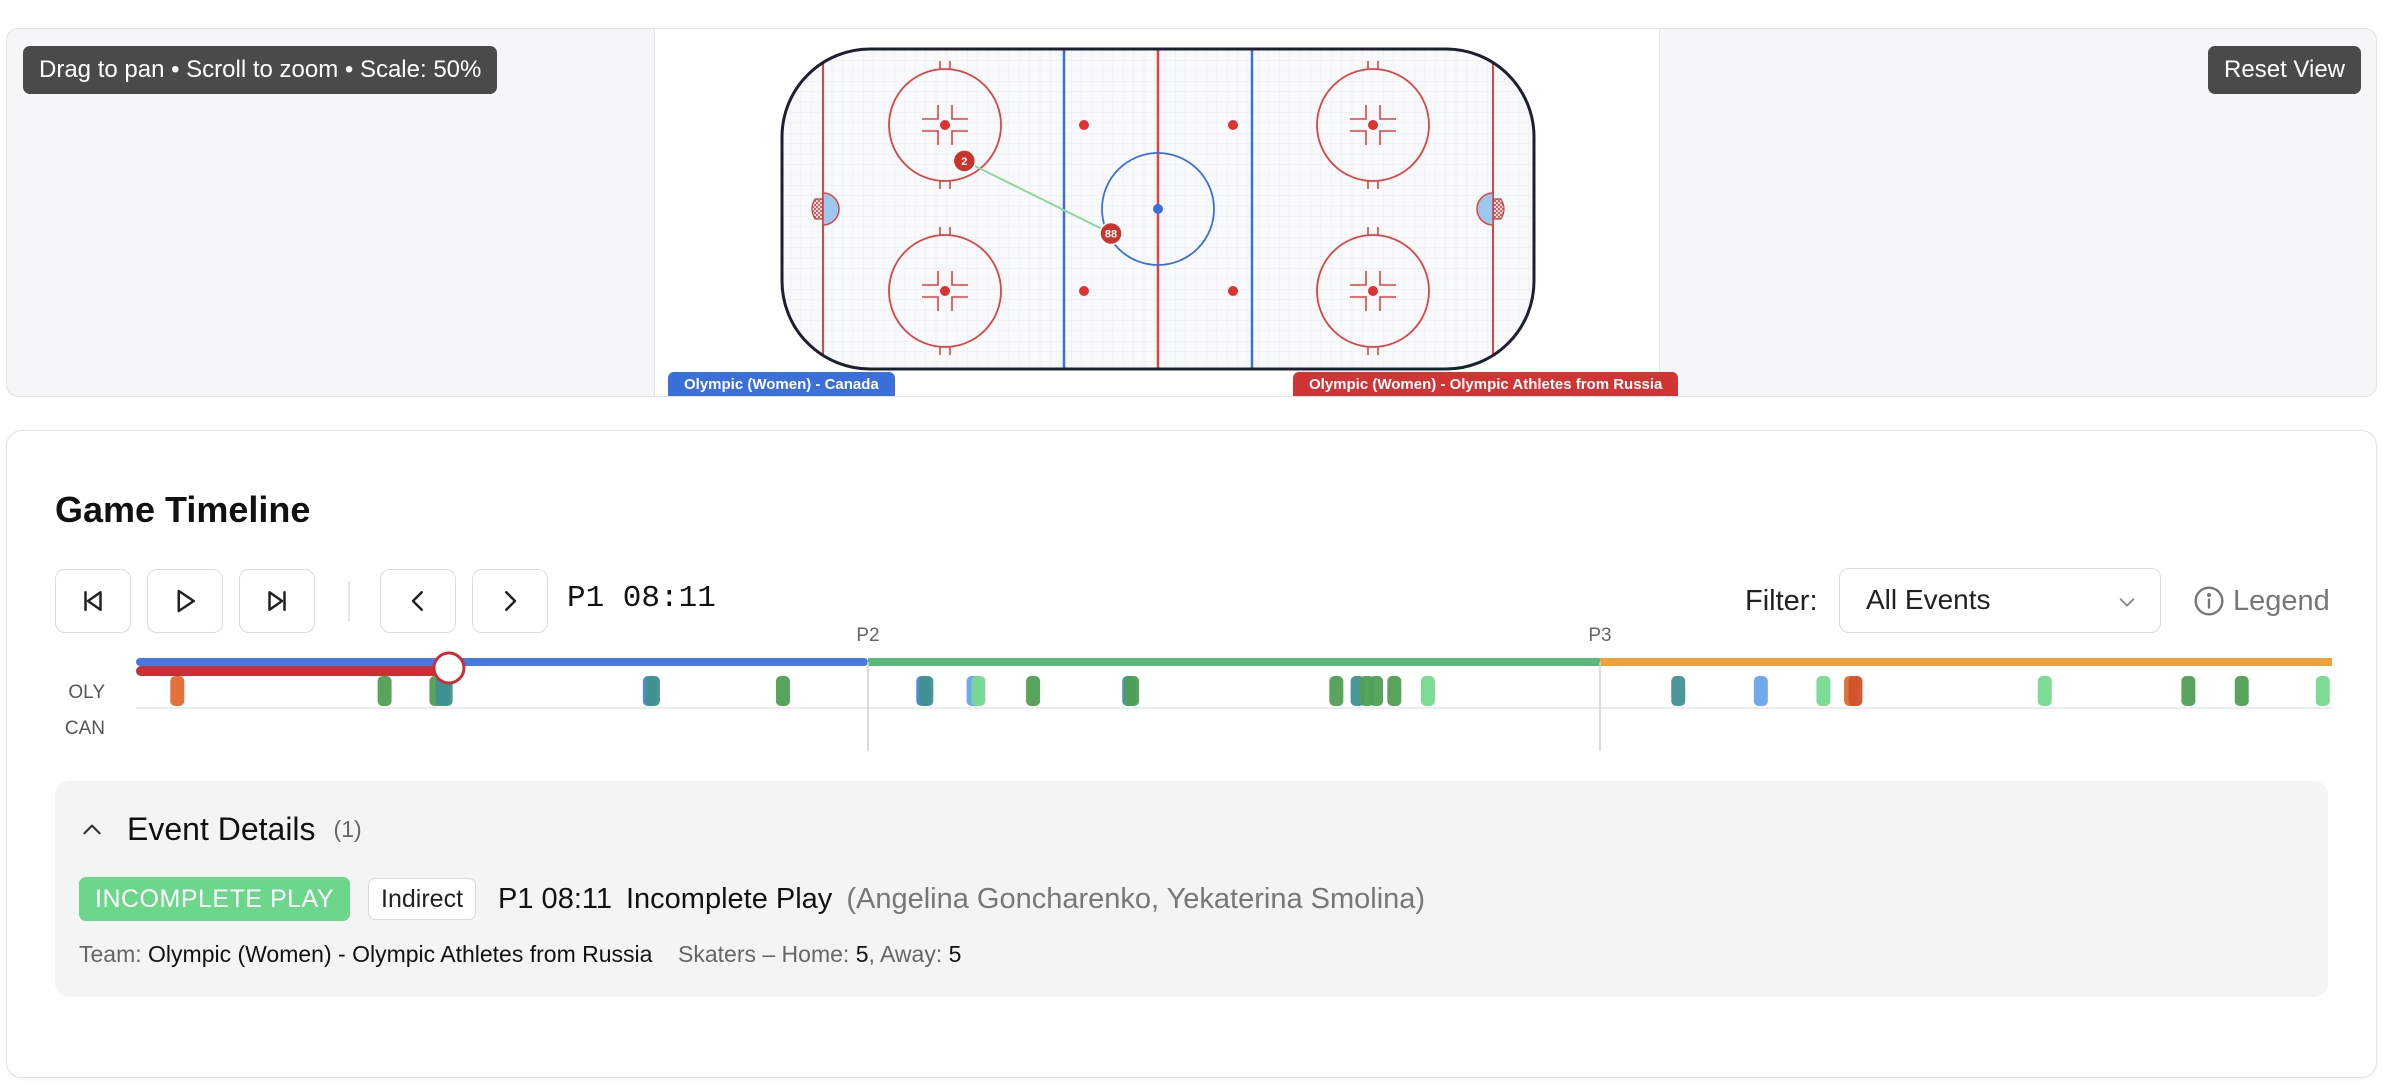 The width and height of the screenshot is (2382, 1088). What do you see at coordinates (1158, 209) in the screenshot?
I see `center-faceoff-dot` at bounding box center [1158, 209].